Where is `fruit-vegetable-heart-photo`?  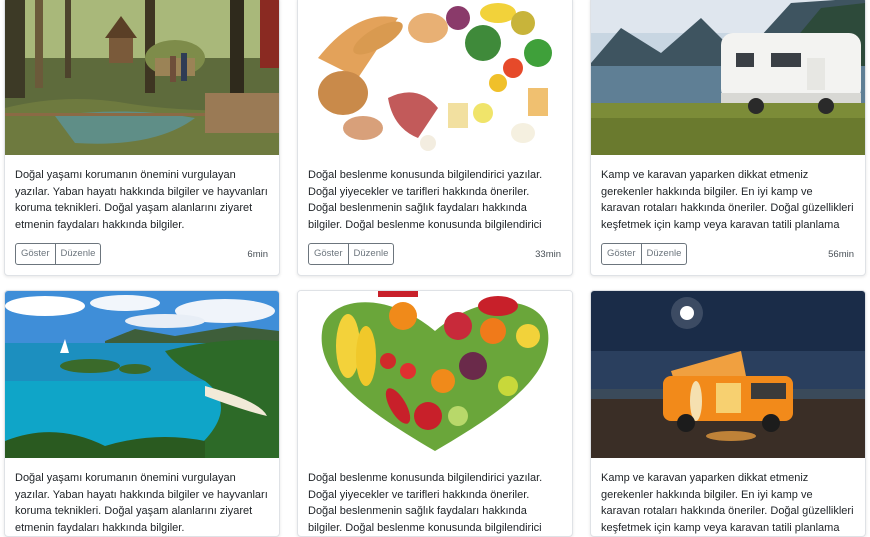 fruit-vegetable-heart-photo is located at coordinates (435, 374).